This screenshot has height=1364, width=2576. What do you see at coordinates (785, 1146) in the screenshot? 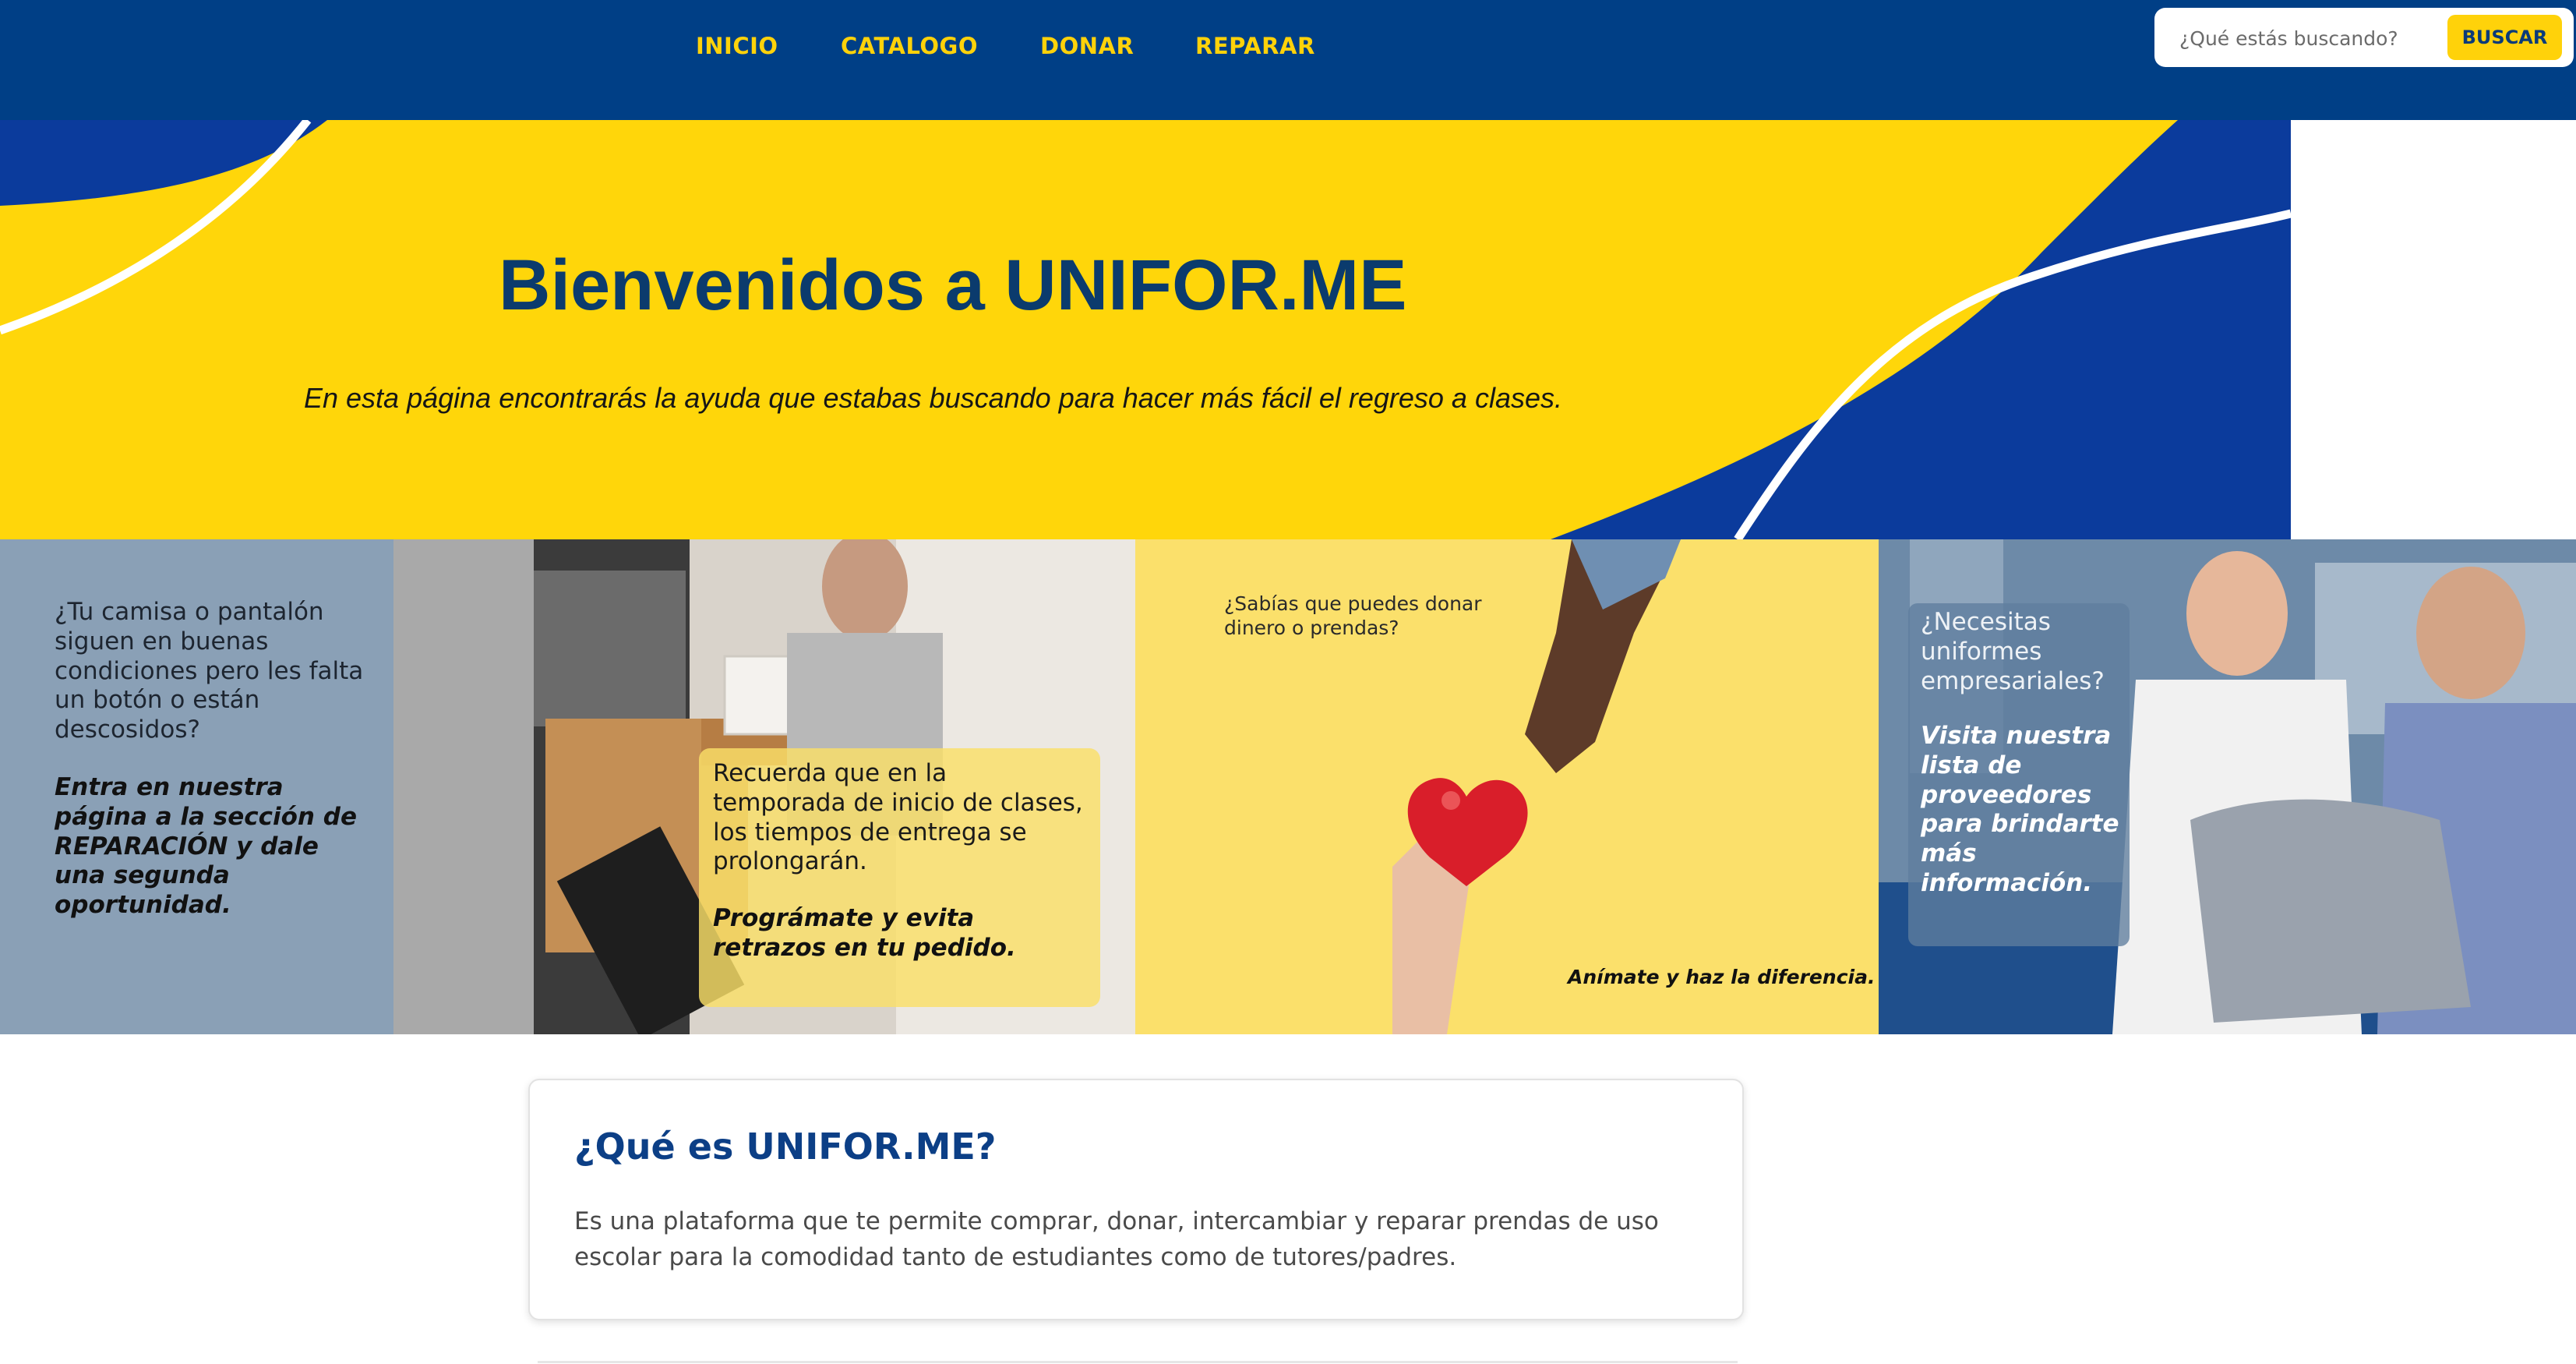
I see `about-title: ¿Qué es UNIFOR.ME?` at bounding box center [785, 1146].